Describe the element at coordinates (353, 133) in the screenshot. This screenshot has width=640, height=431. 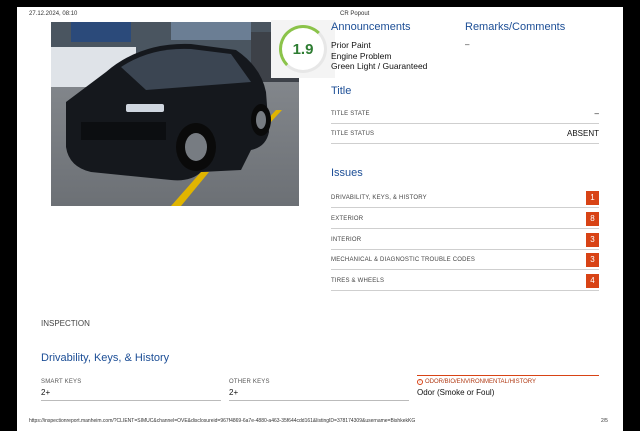
I see `title-status-label: TITLE STATUS` at that location.